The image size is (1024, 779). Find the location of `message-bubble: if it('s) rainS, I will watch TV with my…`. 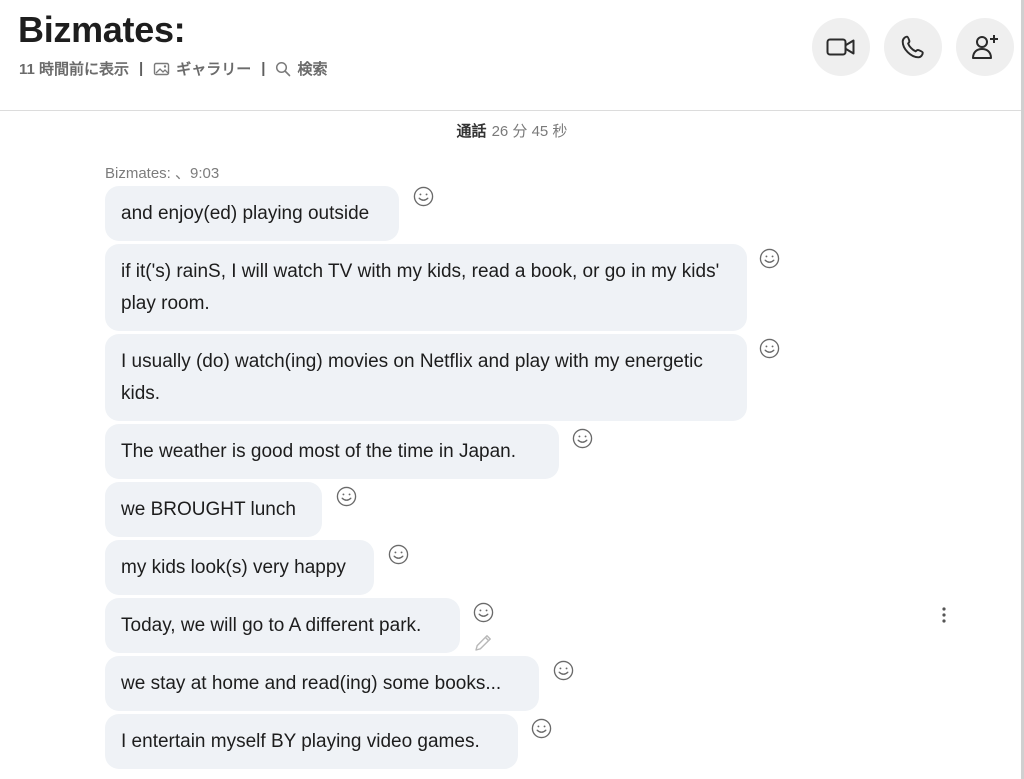

message-bubble: if it('s) rainS, I will watch TV with my… is located at coordinates (426, 287).